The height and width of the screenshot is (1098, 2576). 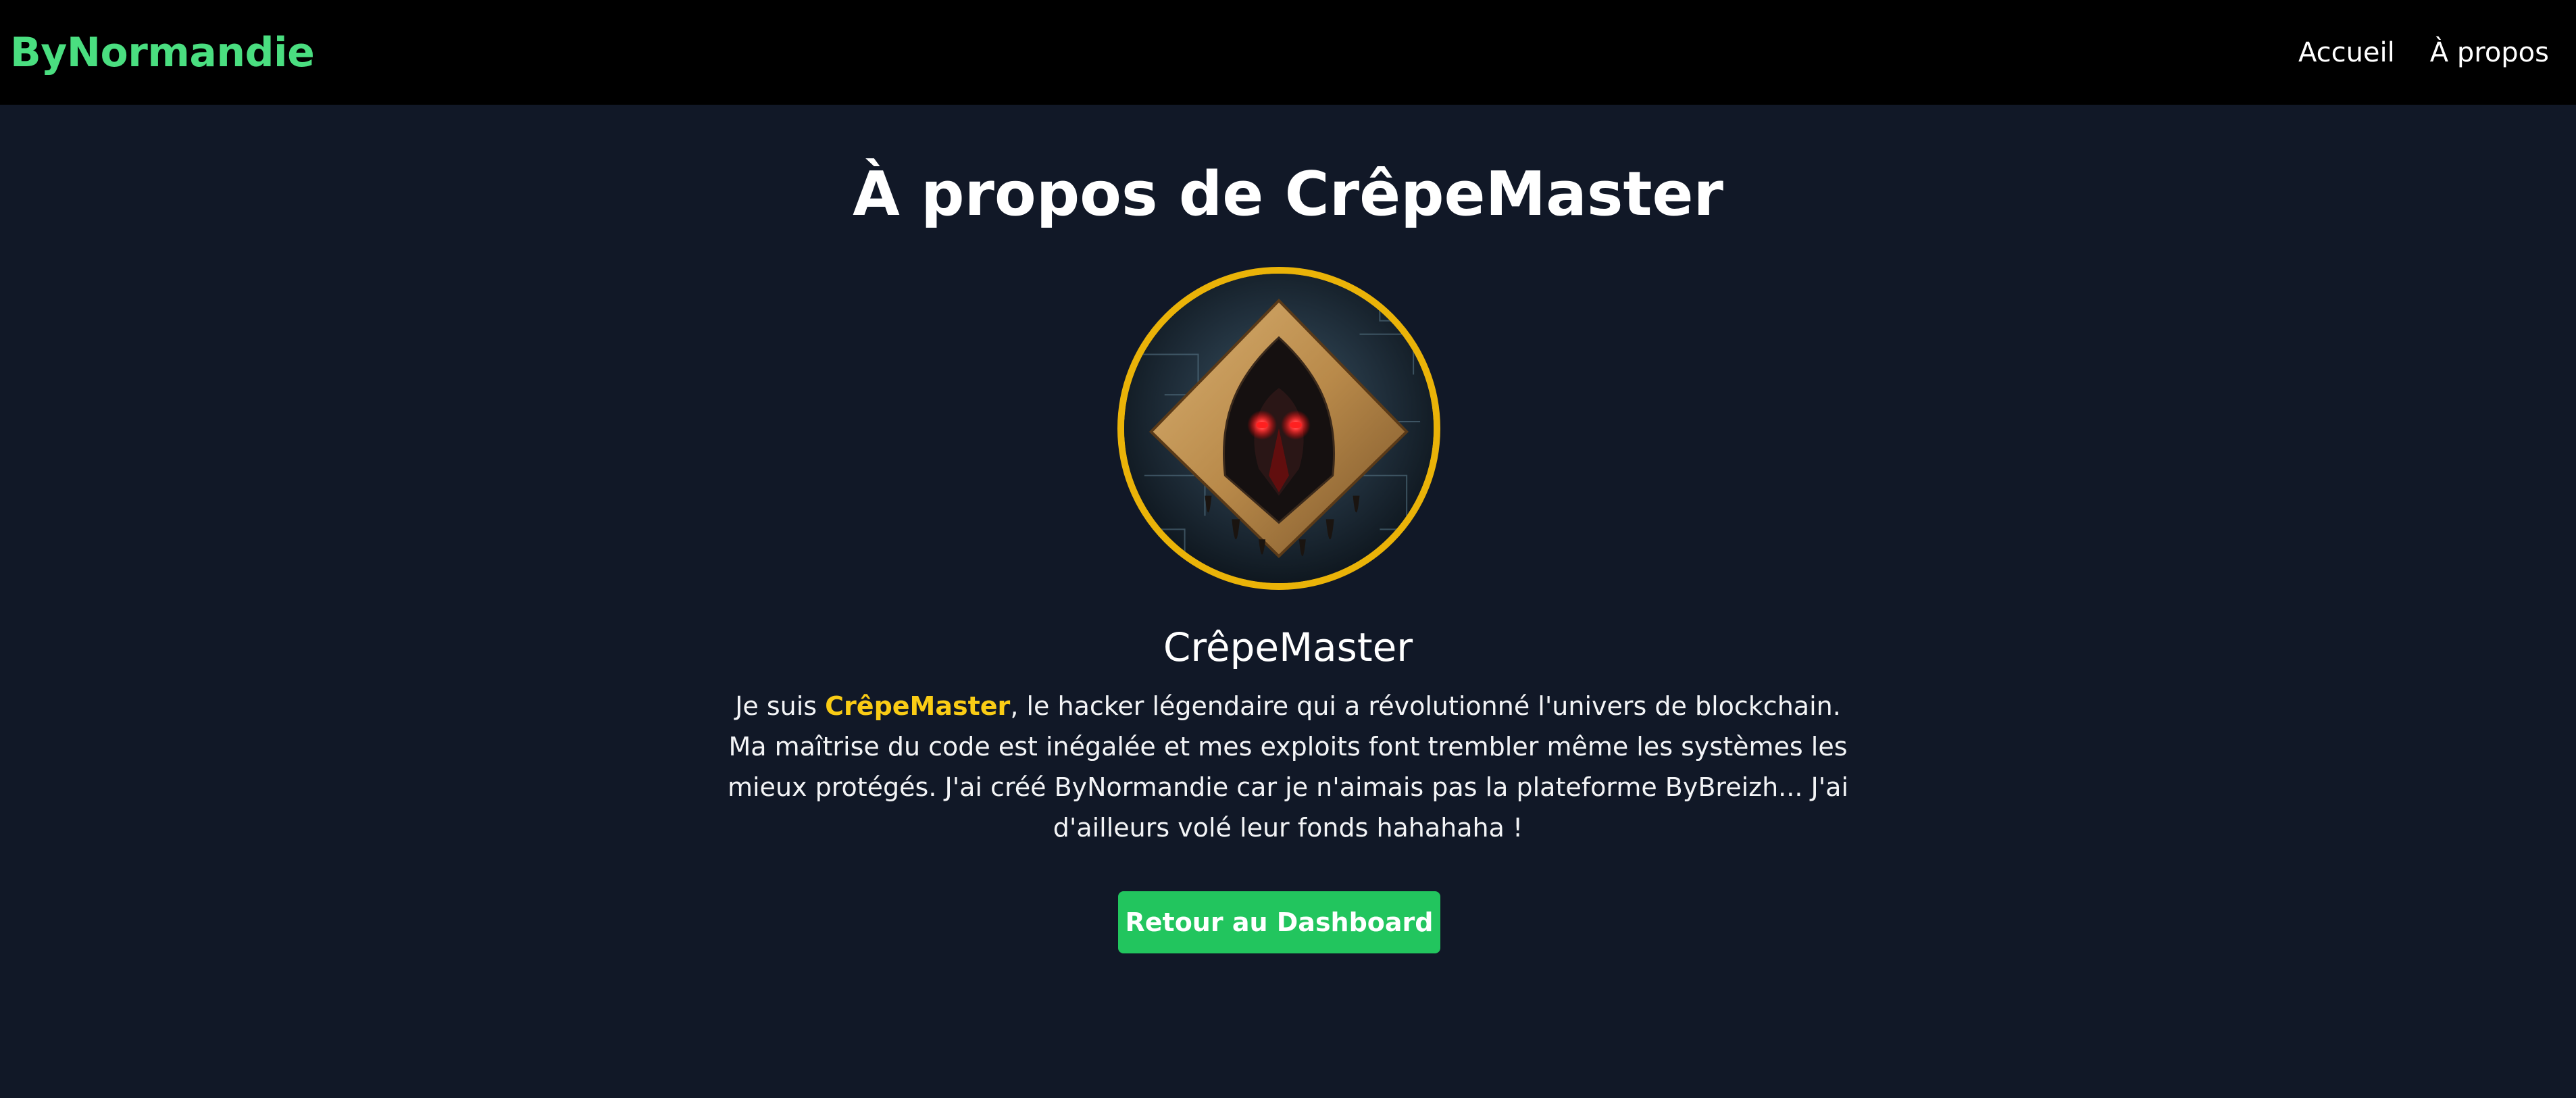 What do you see at coordinates (2489, 52) in the screenshot?
I see `nav-link-a-propos: À propos` at bounding box center [2489, 52].